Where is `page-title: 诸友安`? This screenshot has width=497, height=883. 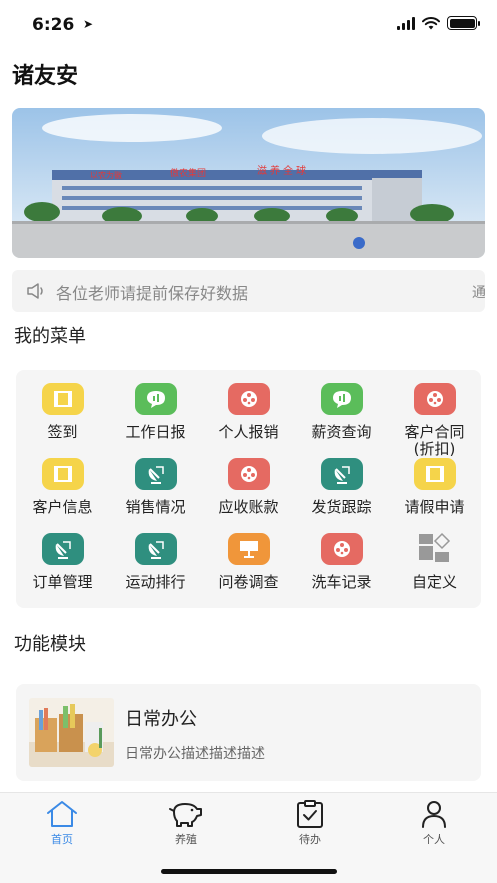 page-title: 诸友安 is located at coordinates (45, 76).